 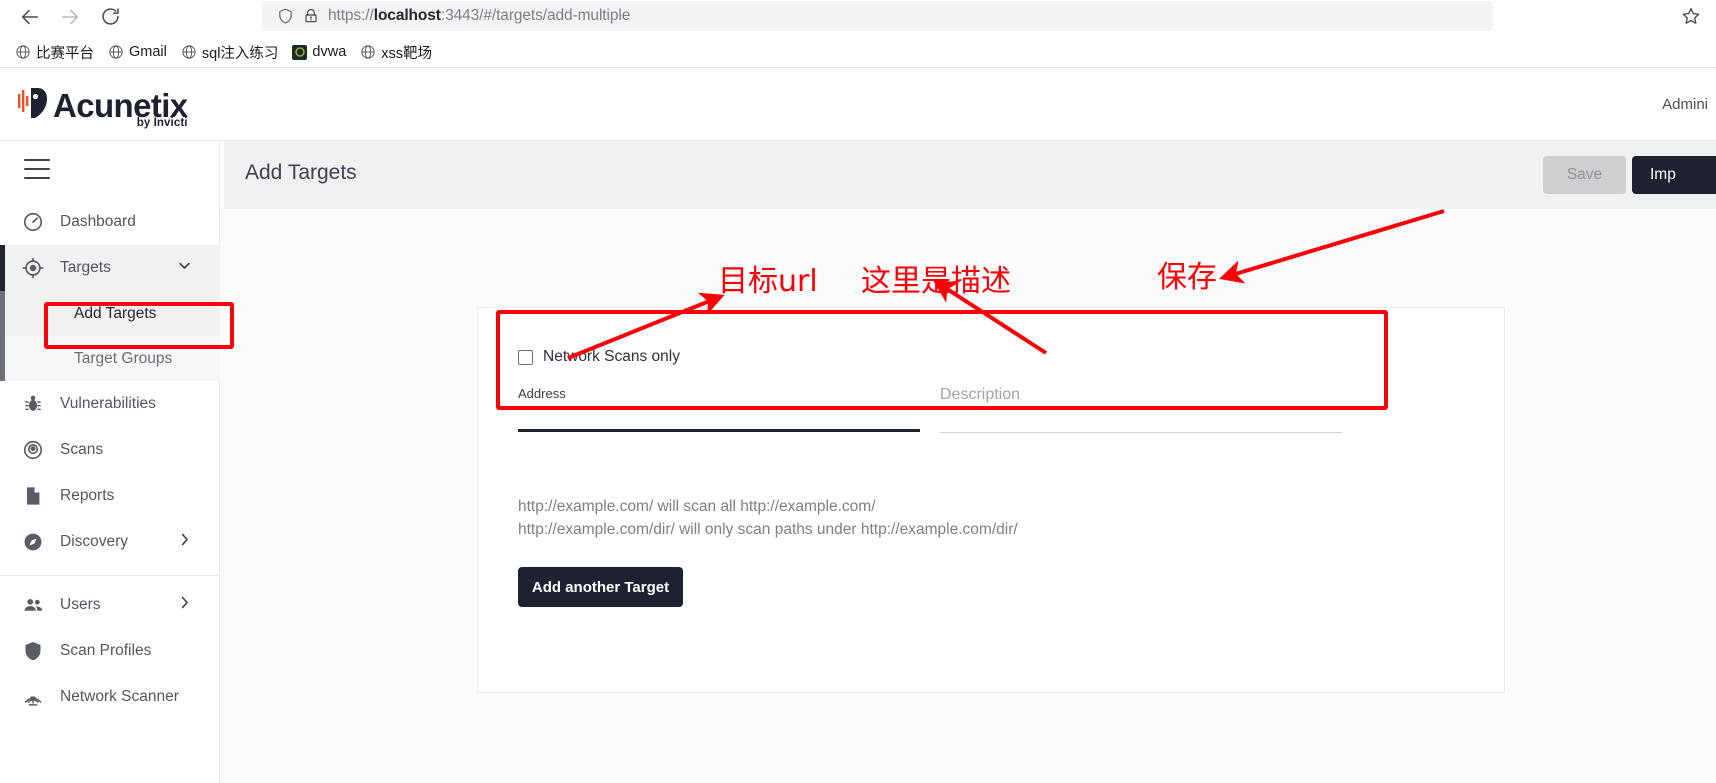 I want to click on bookmark-item: xss靶场, so click(x=396, y=52).